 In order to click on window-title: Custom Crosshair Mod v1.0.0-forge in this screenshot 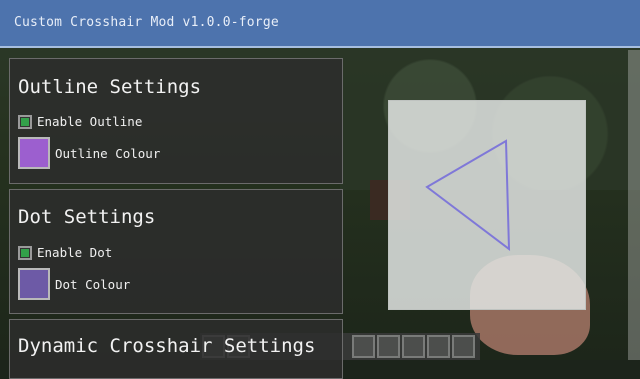, I will do `click(146, 22)`.